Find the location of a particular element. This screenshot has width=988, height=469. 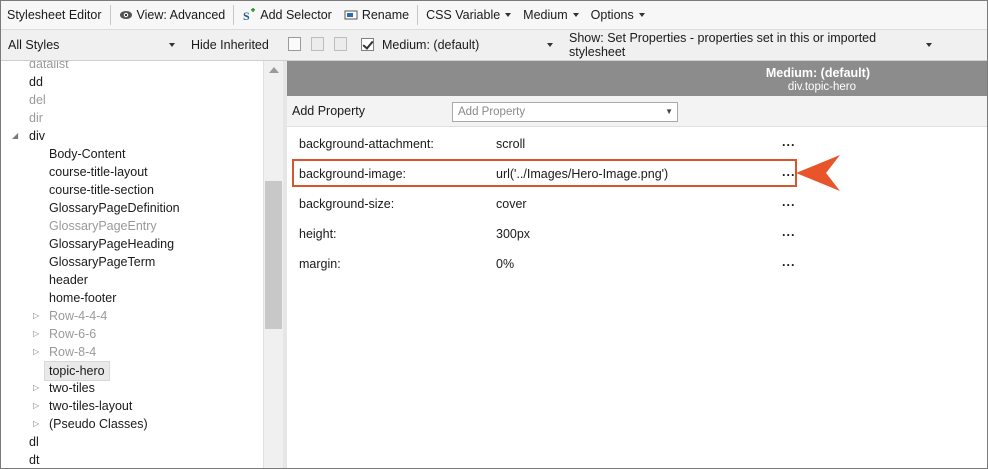

property-value: 0% is located at coordinates (505, 264).